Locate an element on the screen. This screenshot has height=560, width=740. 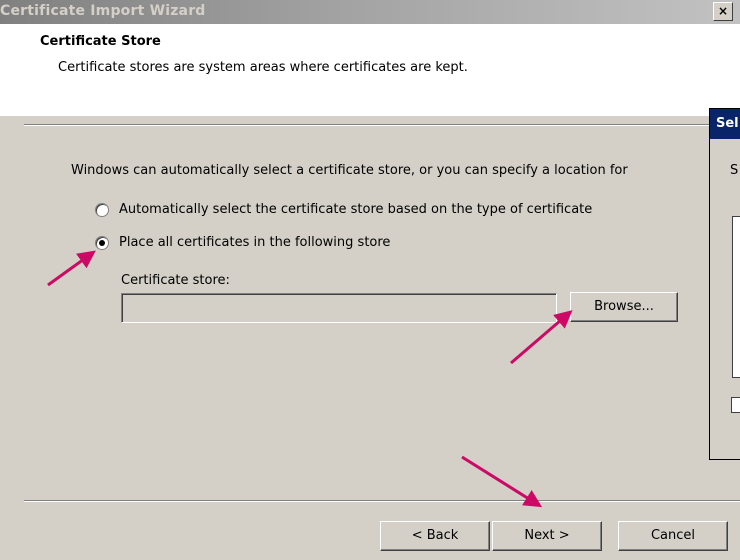
footer-divider is located at coordinates (382, 501).